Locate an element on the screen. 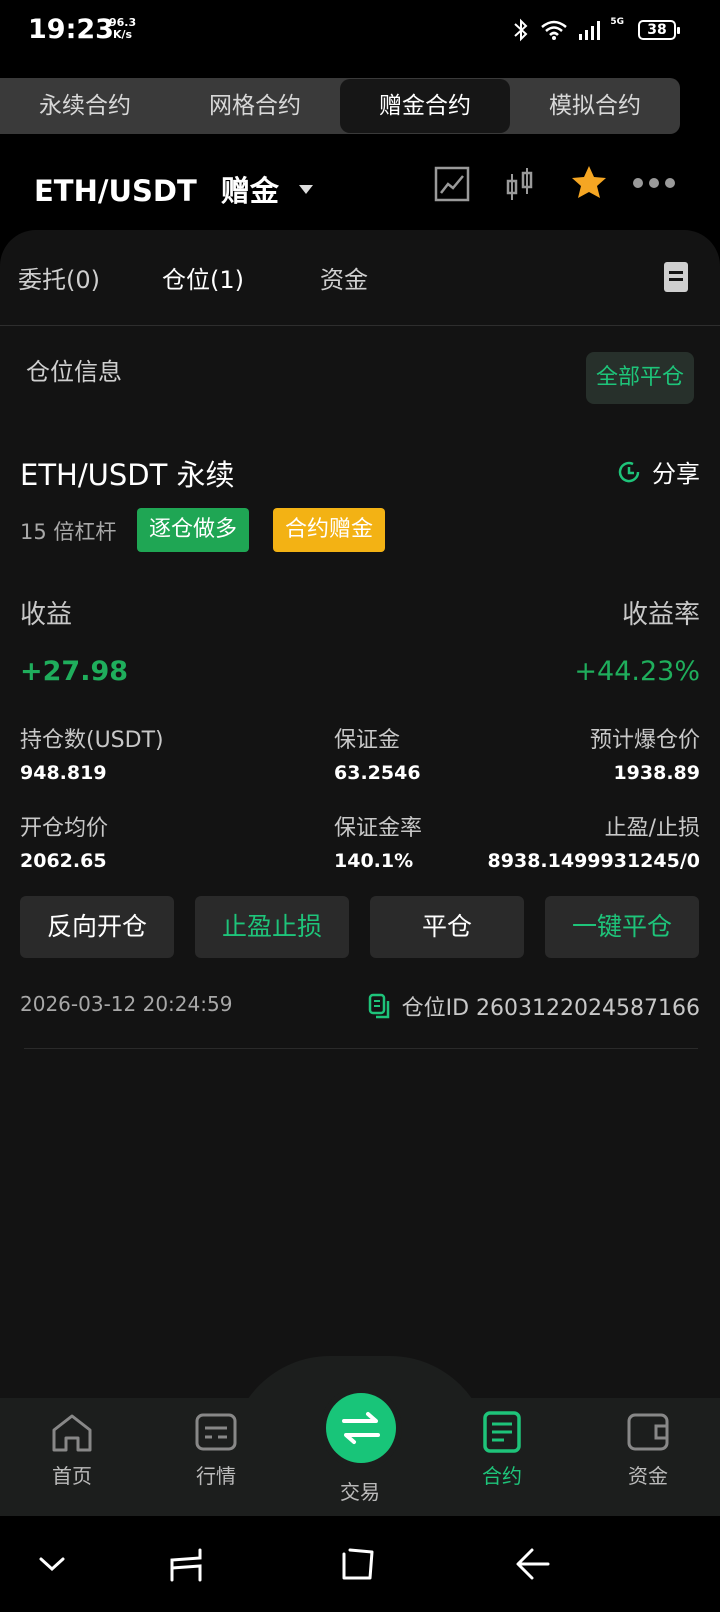 The height and width of the screenshot is (1612, 720). pair-name: ETH/USDT is located at coordinates (115, 191).